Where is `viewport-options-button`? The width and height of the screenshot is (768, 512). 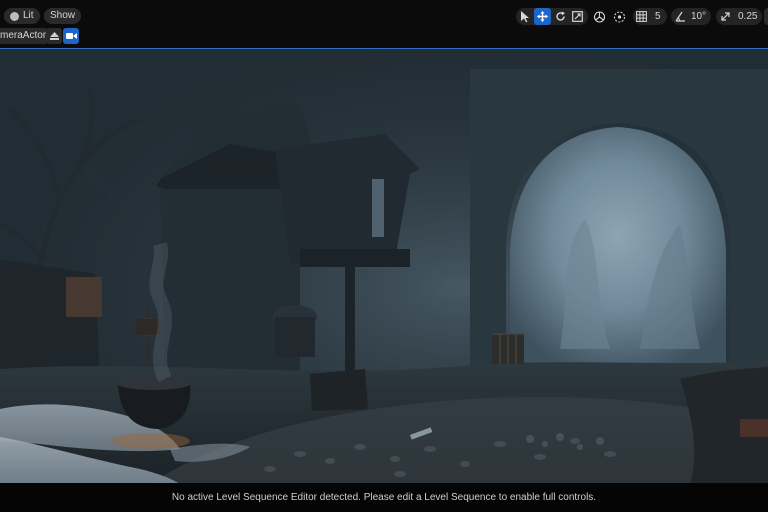
viewport-options-button is located at coordinates (766, 16).